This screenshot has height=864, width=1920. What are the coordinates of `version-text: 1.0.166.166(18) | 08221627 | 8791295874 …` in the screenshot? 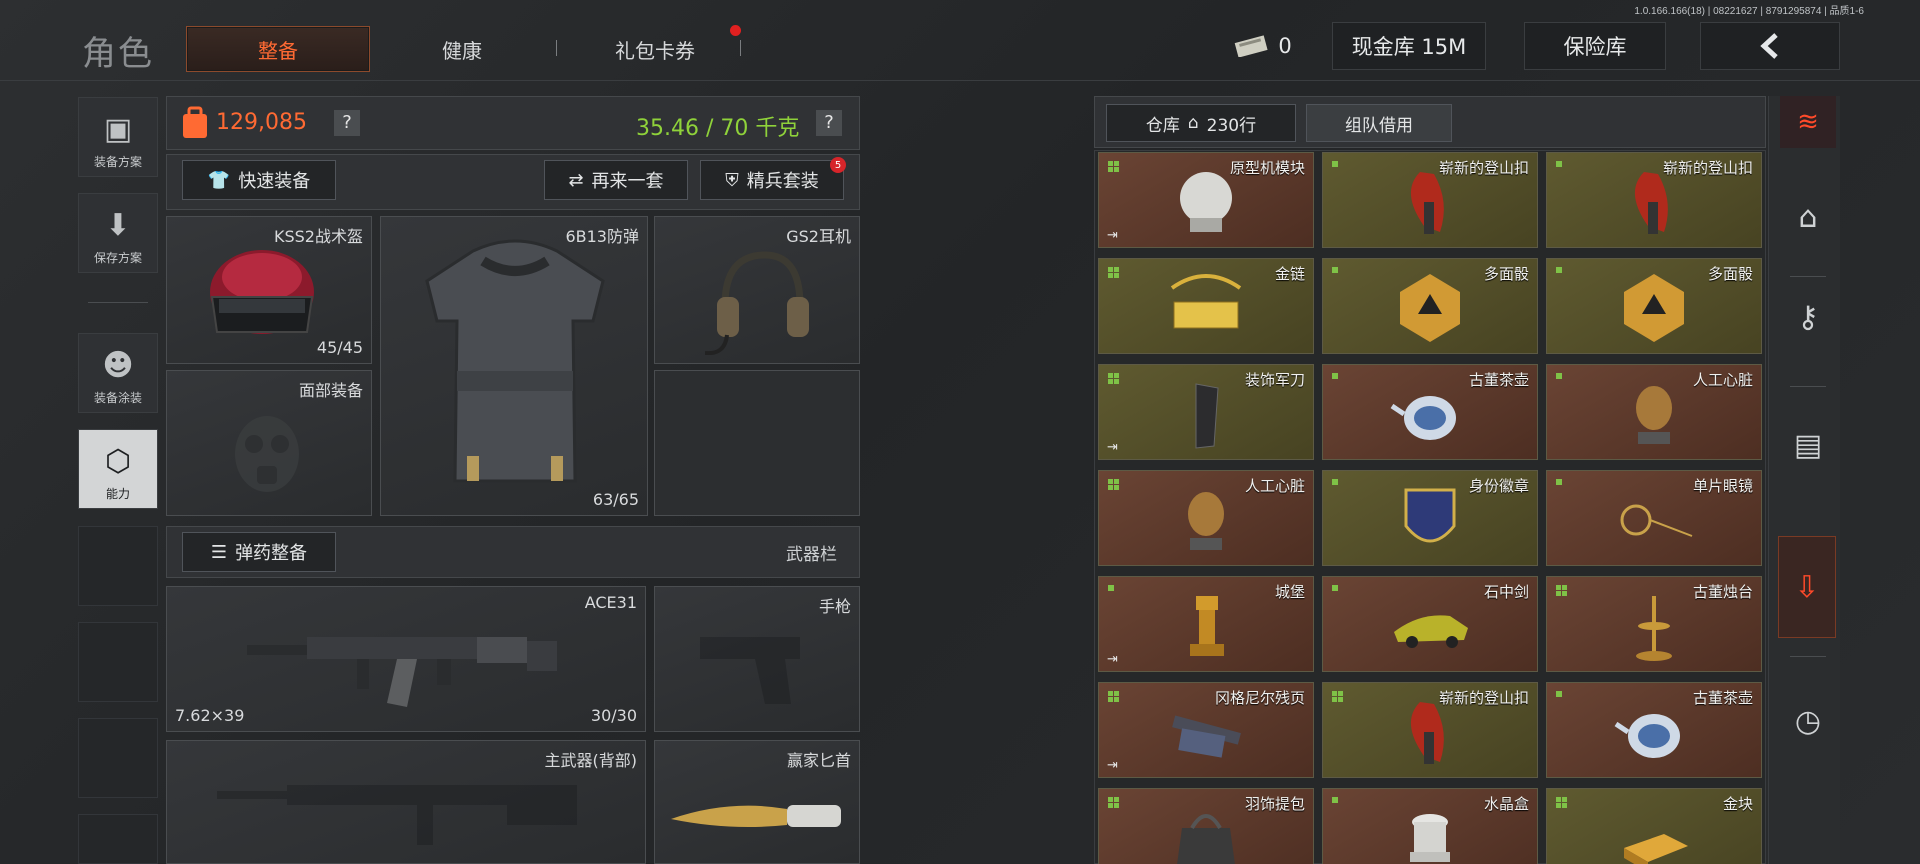 It's located at (1749, 11).